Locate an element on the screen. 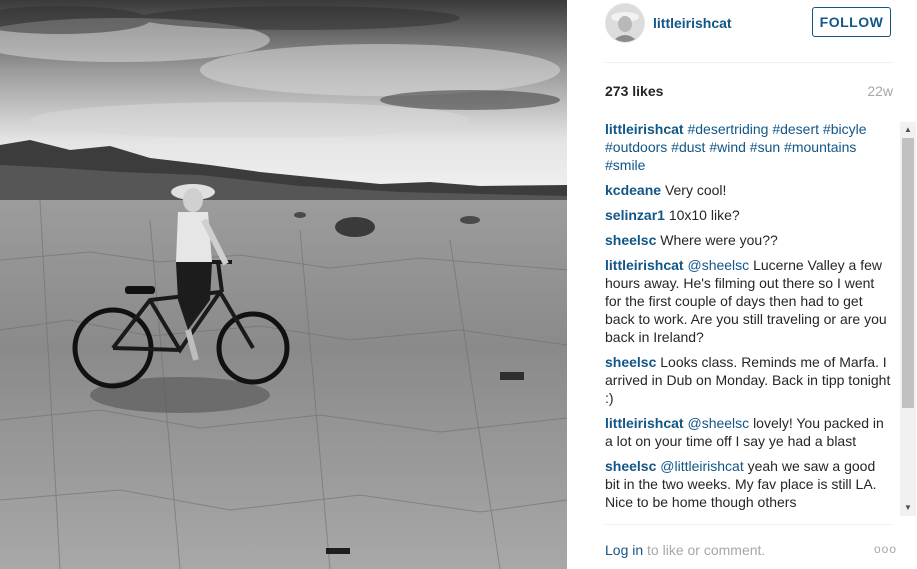 The image size is (917, 569). login-prompt-text: to like or comment. is located at coordinates (706, 550).